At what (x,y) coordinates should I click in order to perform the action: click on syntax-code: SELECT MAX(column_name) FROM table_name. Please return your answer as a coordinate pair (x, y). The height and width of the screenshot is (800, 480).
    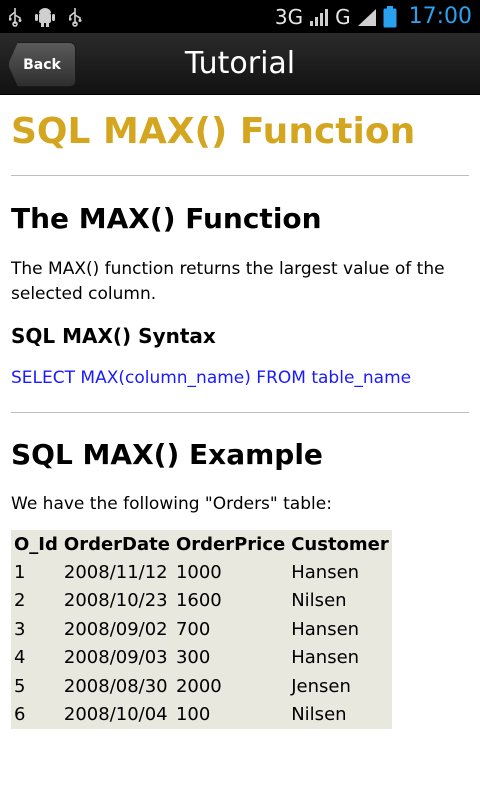
    Looking at the image, I should click on (211, 378).